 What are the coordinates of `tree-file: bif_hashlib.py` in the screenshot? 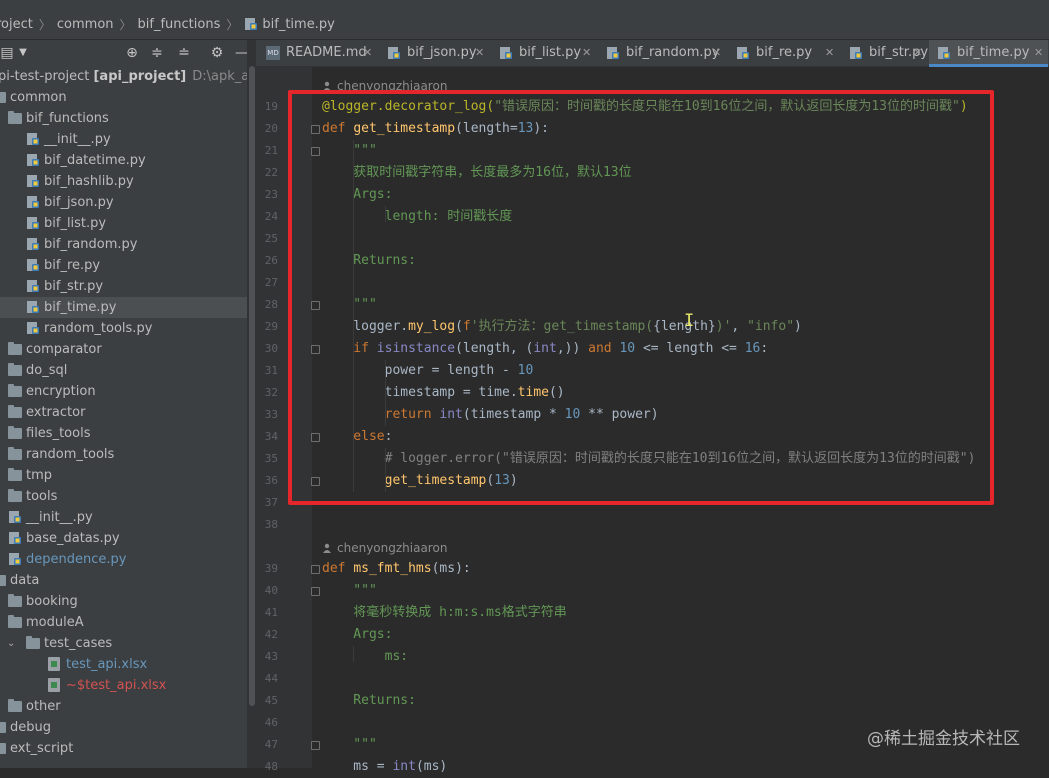 It's located at (123, 181).